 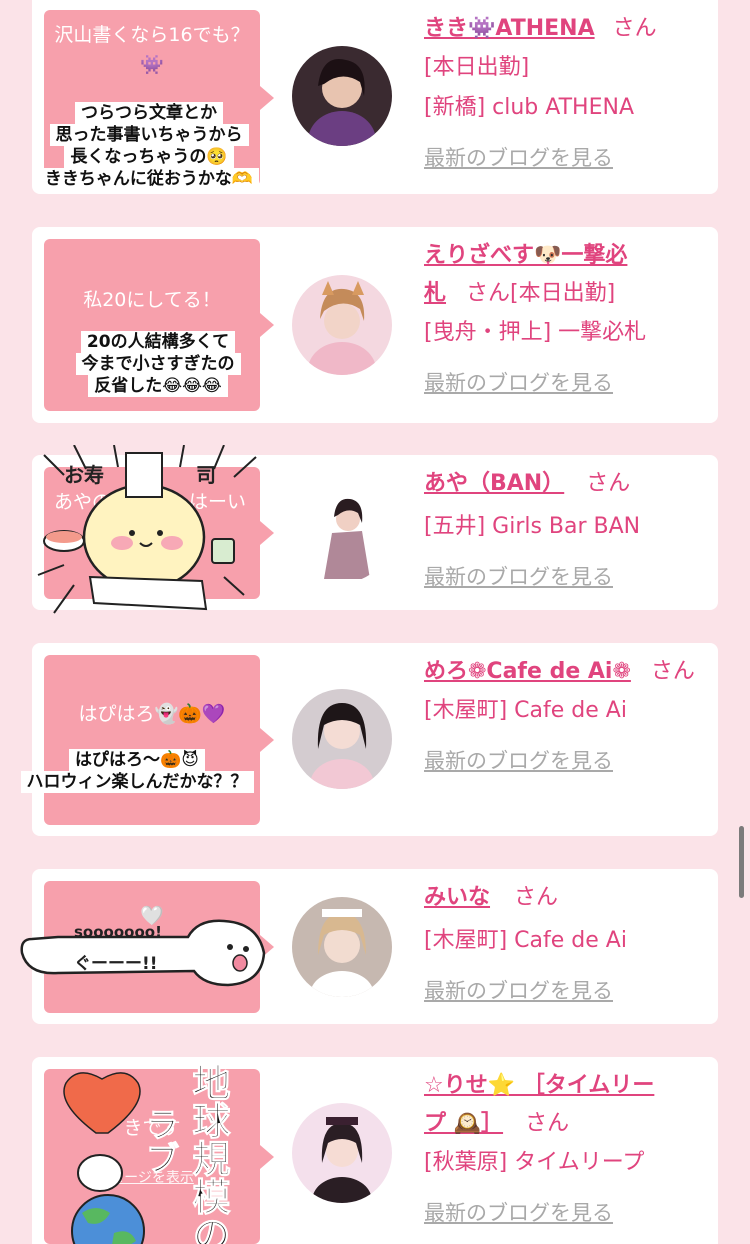 I want to click on area-shop: [五井] Girls Bar BAN, so click(x=564, y=527).